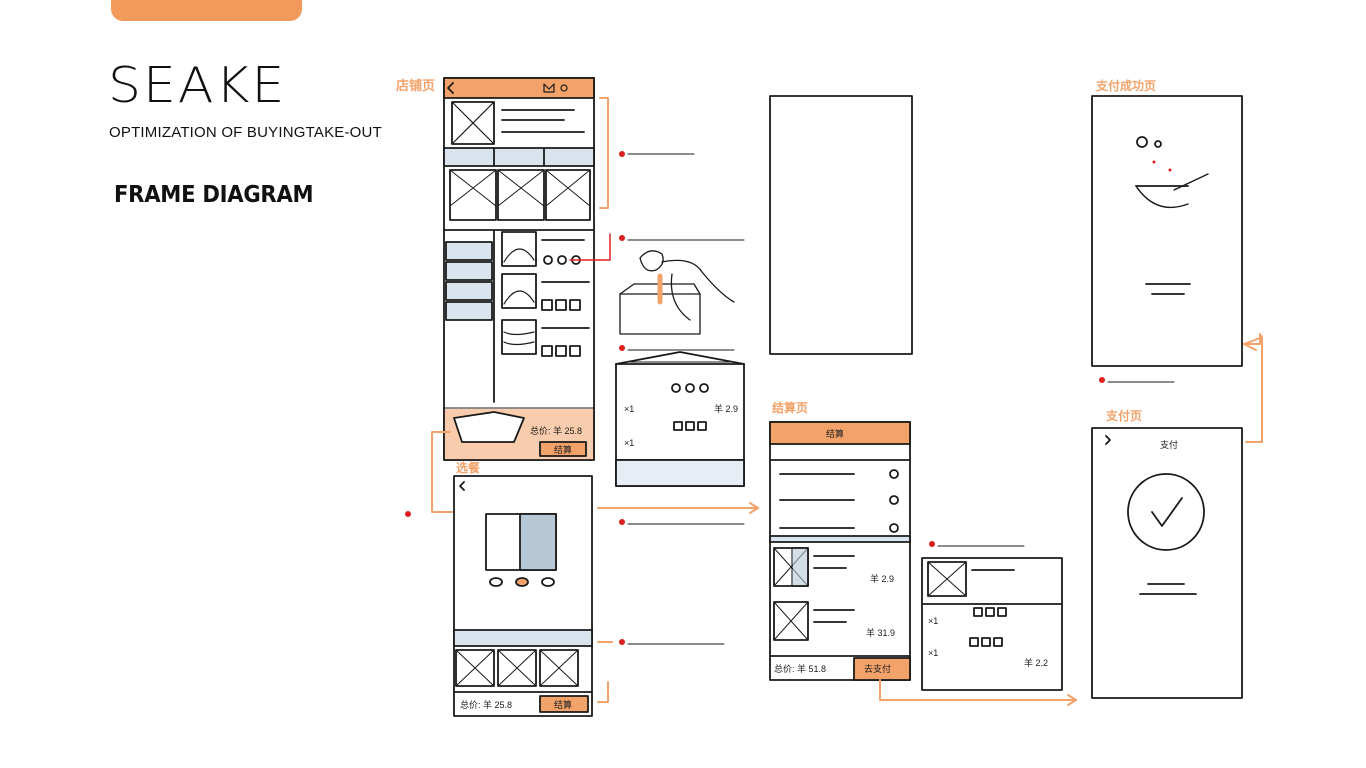  I want to click on svg-text: 去支付, so click(877, 668).